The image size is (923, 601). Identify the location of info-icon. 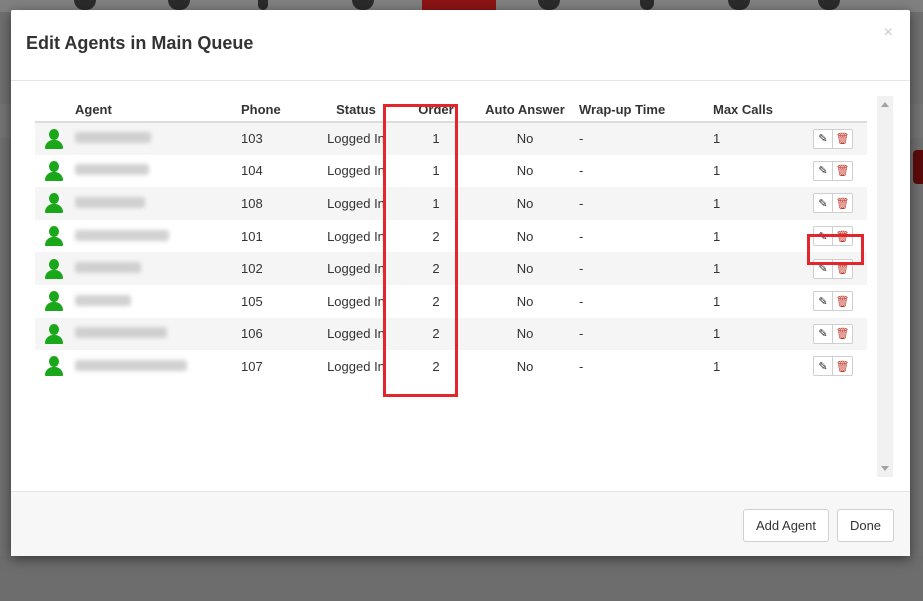
(263, 5).